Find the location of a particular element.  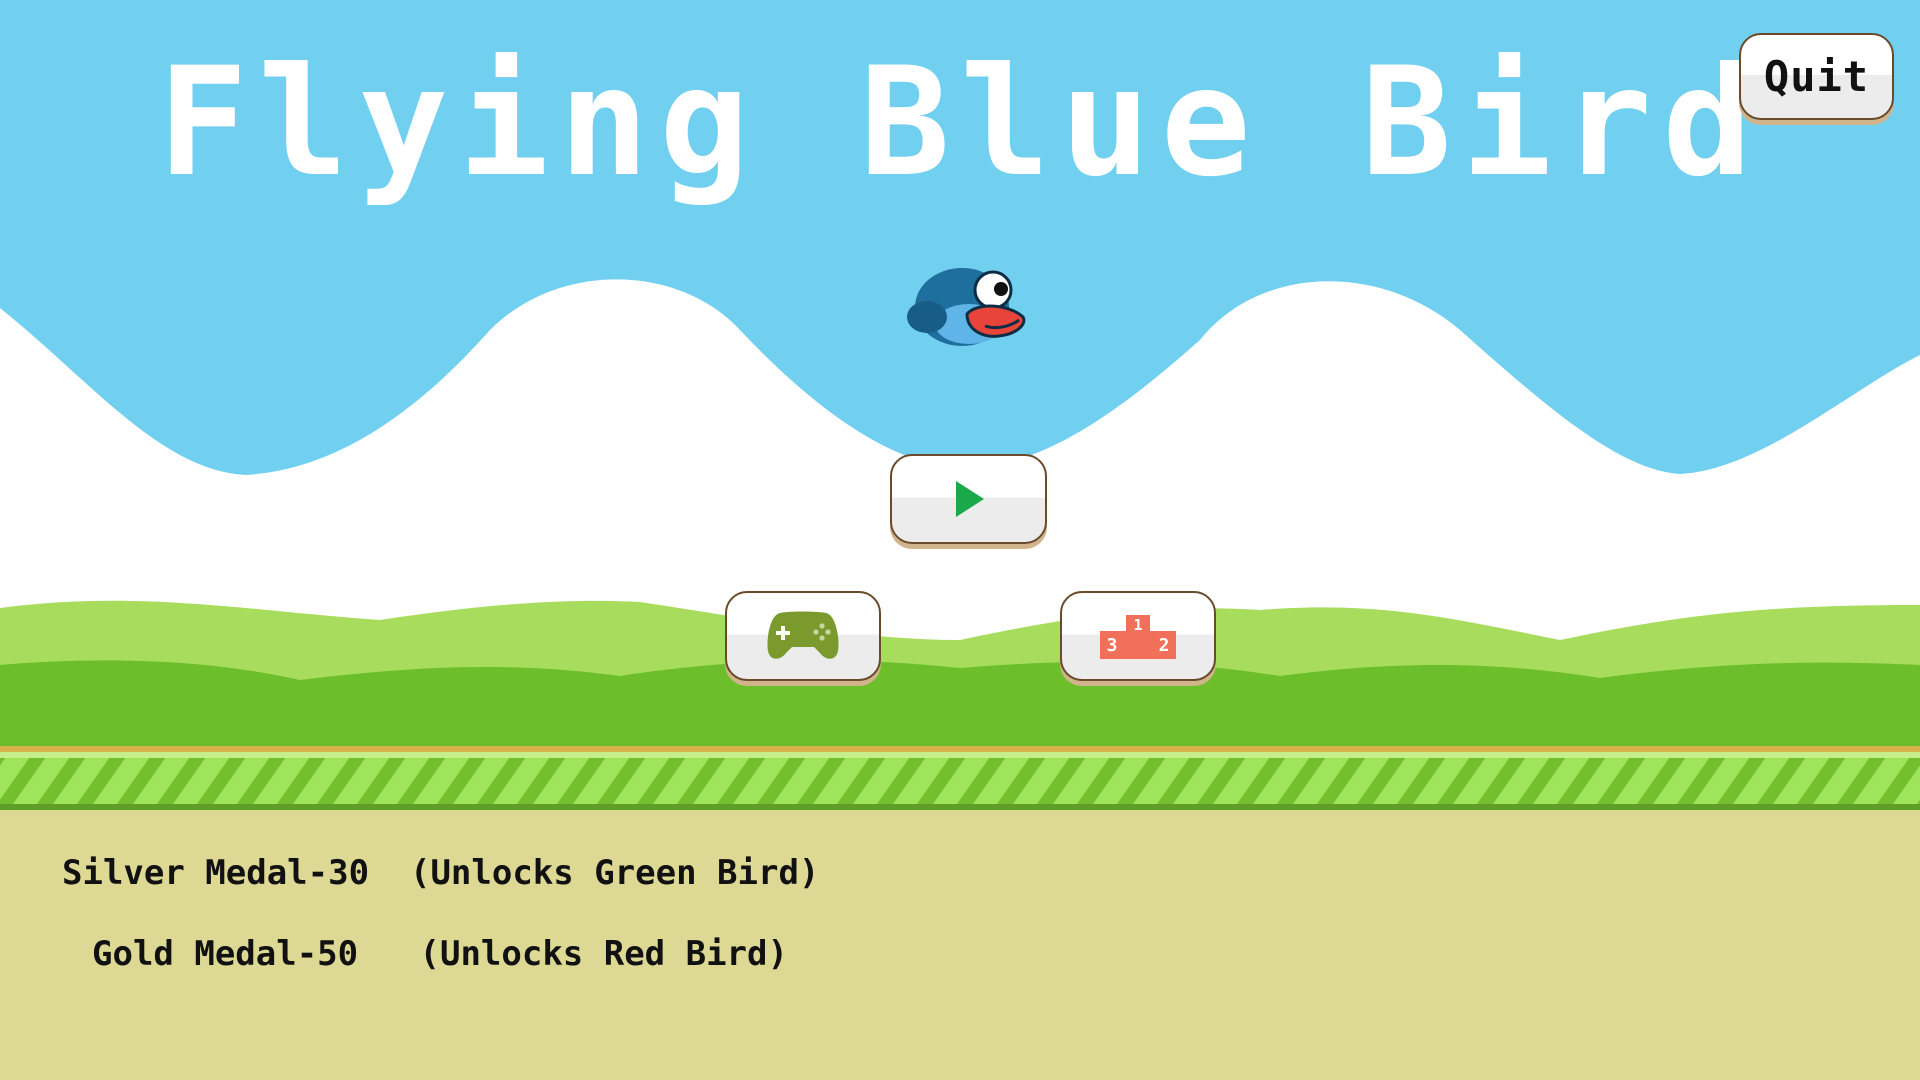

game-title: Flying Blue Bird is located at coordinates (960, 123).